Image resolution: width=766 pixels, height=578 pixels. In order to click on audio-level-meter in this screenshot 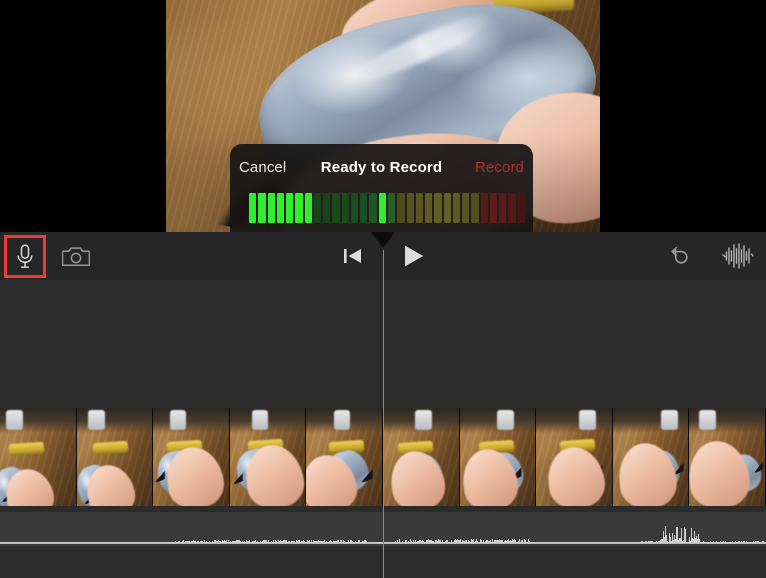, I will do `click(387, 208)`.